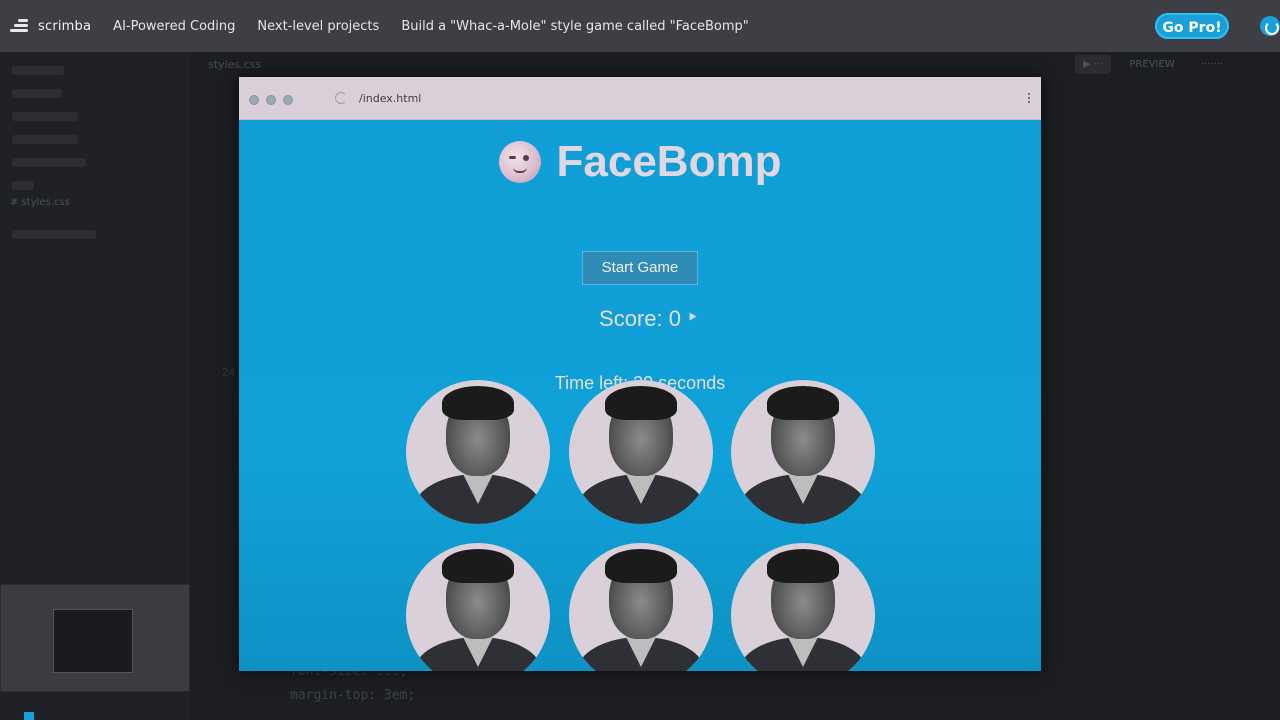  Describe the element at coordinates (693, 316) in the screenshot. I see `mouse-cursor-icon` at that location.